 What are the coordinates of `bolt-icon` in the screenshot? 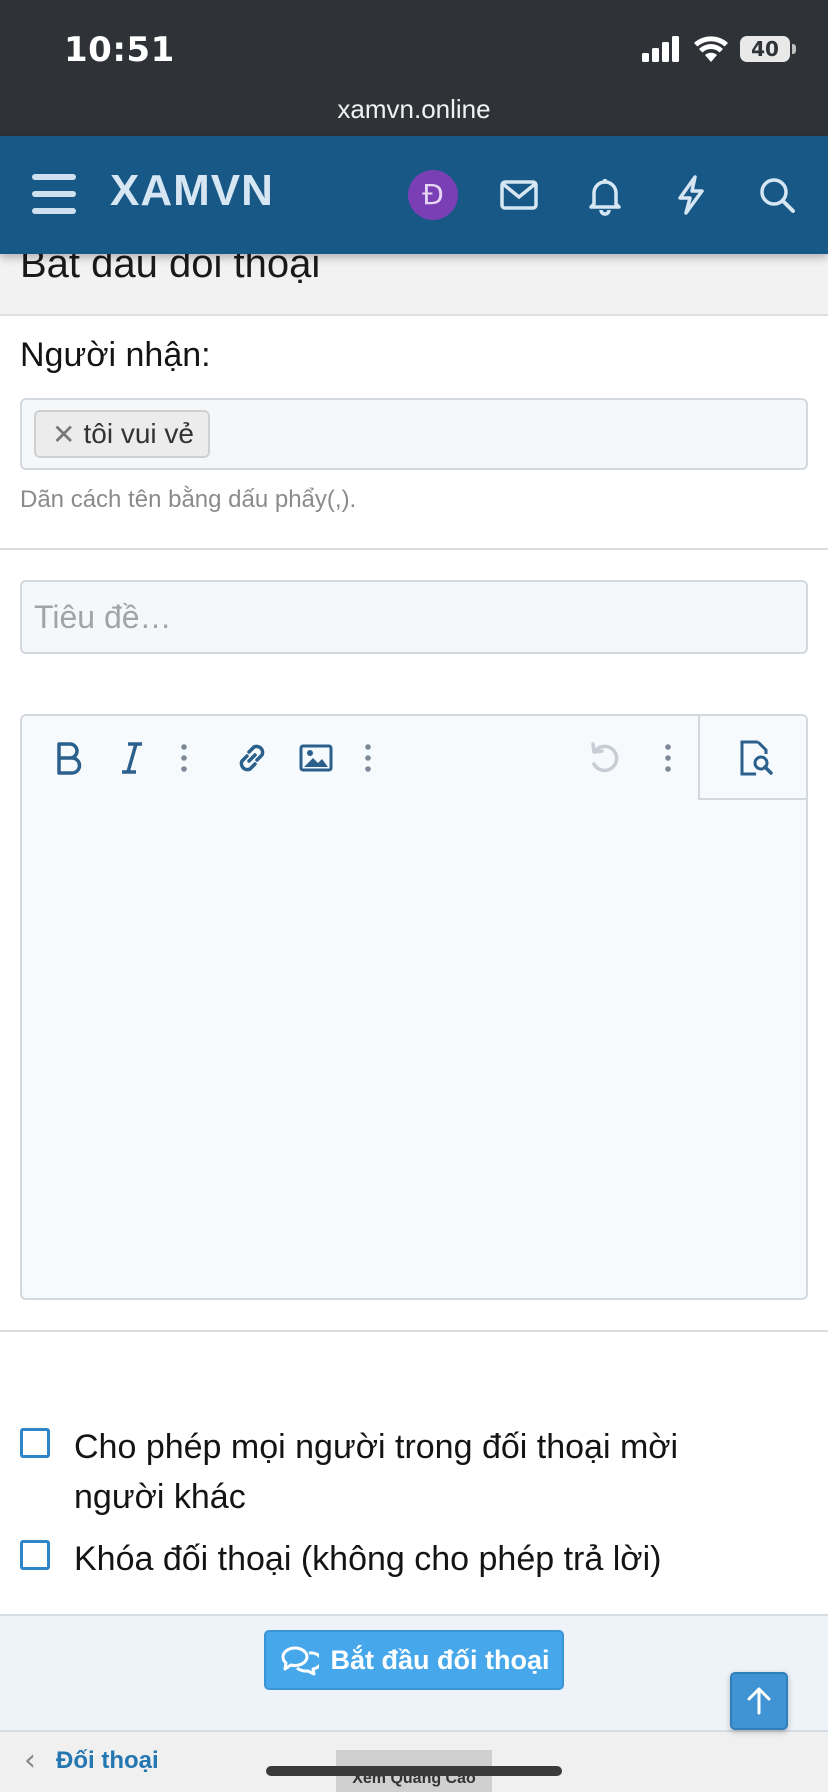 It's located at (691, 195).